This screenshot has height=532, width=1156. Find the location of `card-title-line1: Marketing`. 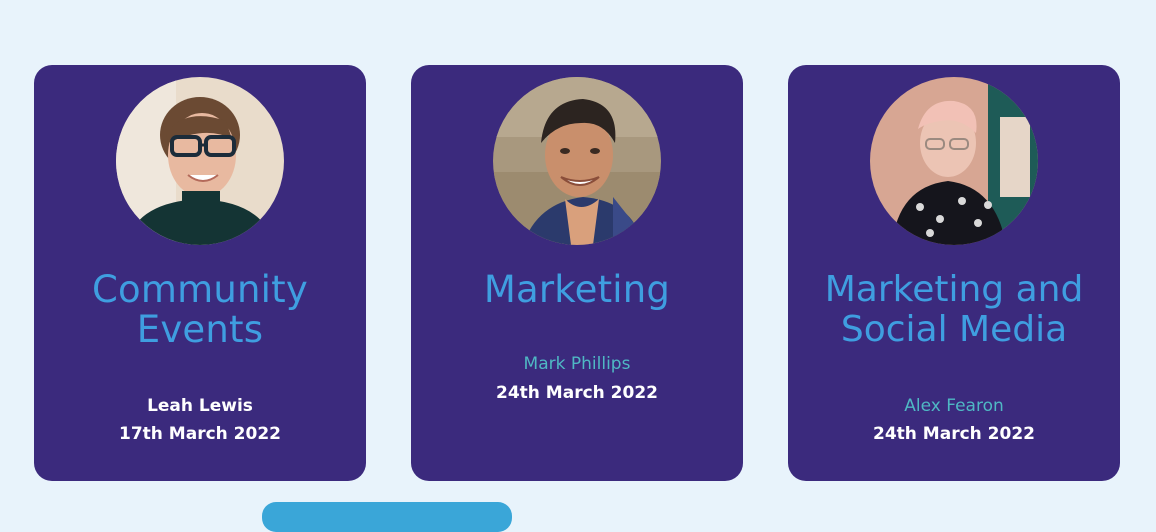

card-title-line1: Marketing is located at coordinates (577, 289).